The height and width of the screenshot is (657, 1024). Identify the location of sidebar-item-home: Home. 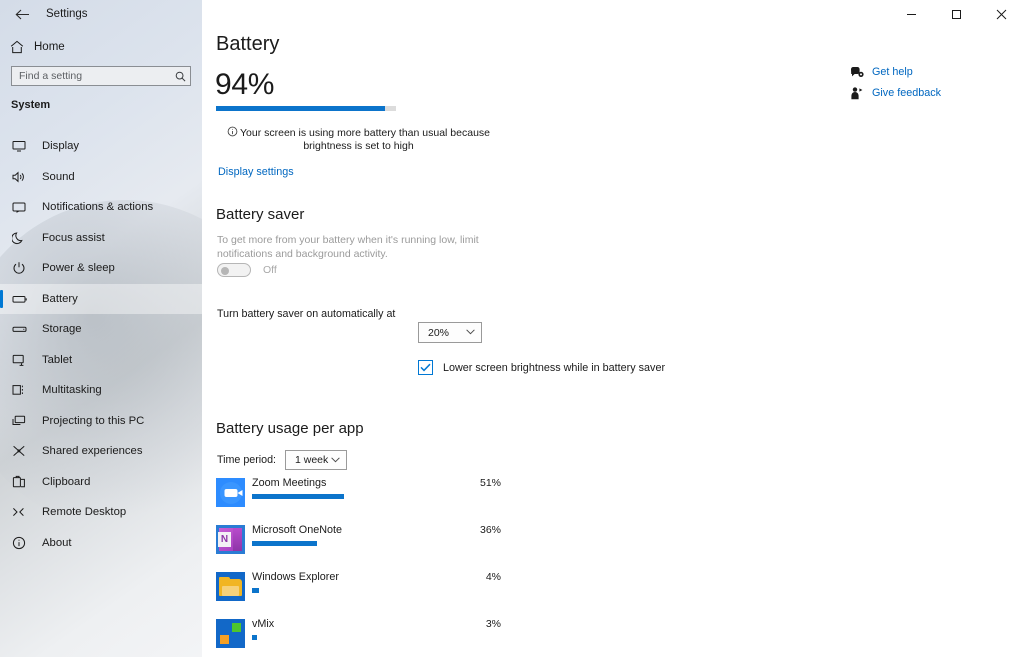
(101, 46).